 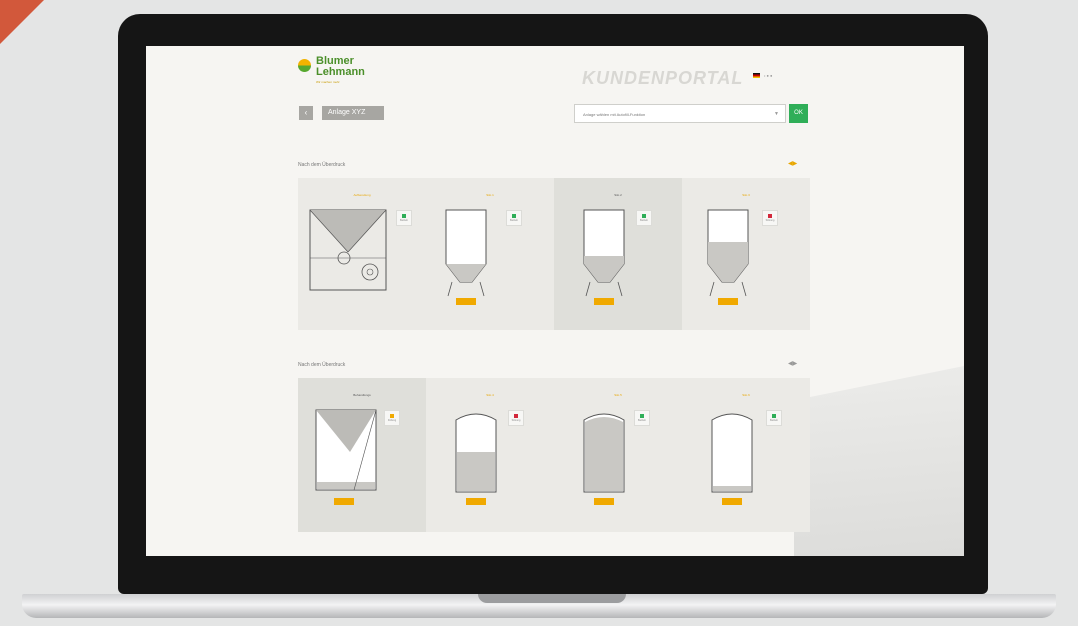 I want to click on unit-card: Silo 4 Störung, so click(x=490, y=455).